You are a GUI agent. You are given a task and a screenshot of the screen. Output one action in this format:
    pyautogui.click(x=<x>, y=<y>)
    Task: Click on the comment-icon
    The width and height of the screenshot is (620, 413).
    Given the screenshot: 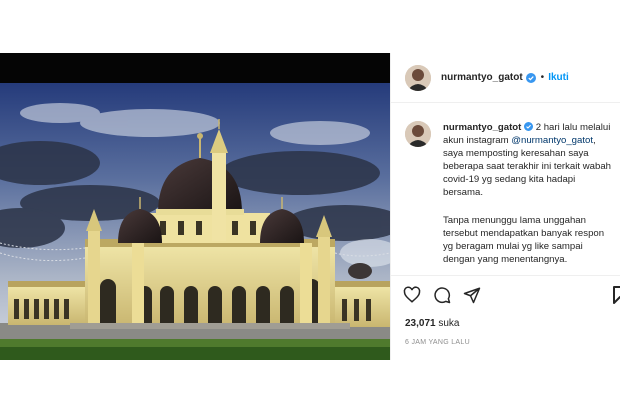 What is the action you would take?
    pyautogui.click(x=442, y=295)
    